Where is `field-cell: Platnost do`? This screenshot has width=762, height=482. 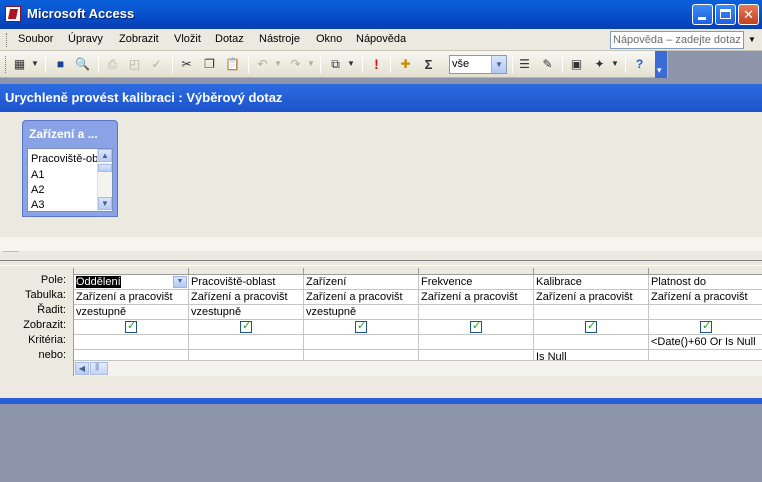 field-cell: Platnost do is located at coordinates (705, 282).